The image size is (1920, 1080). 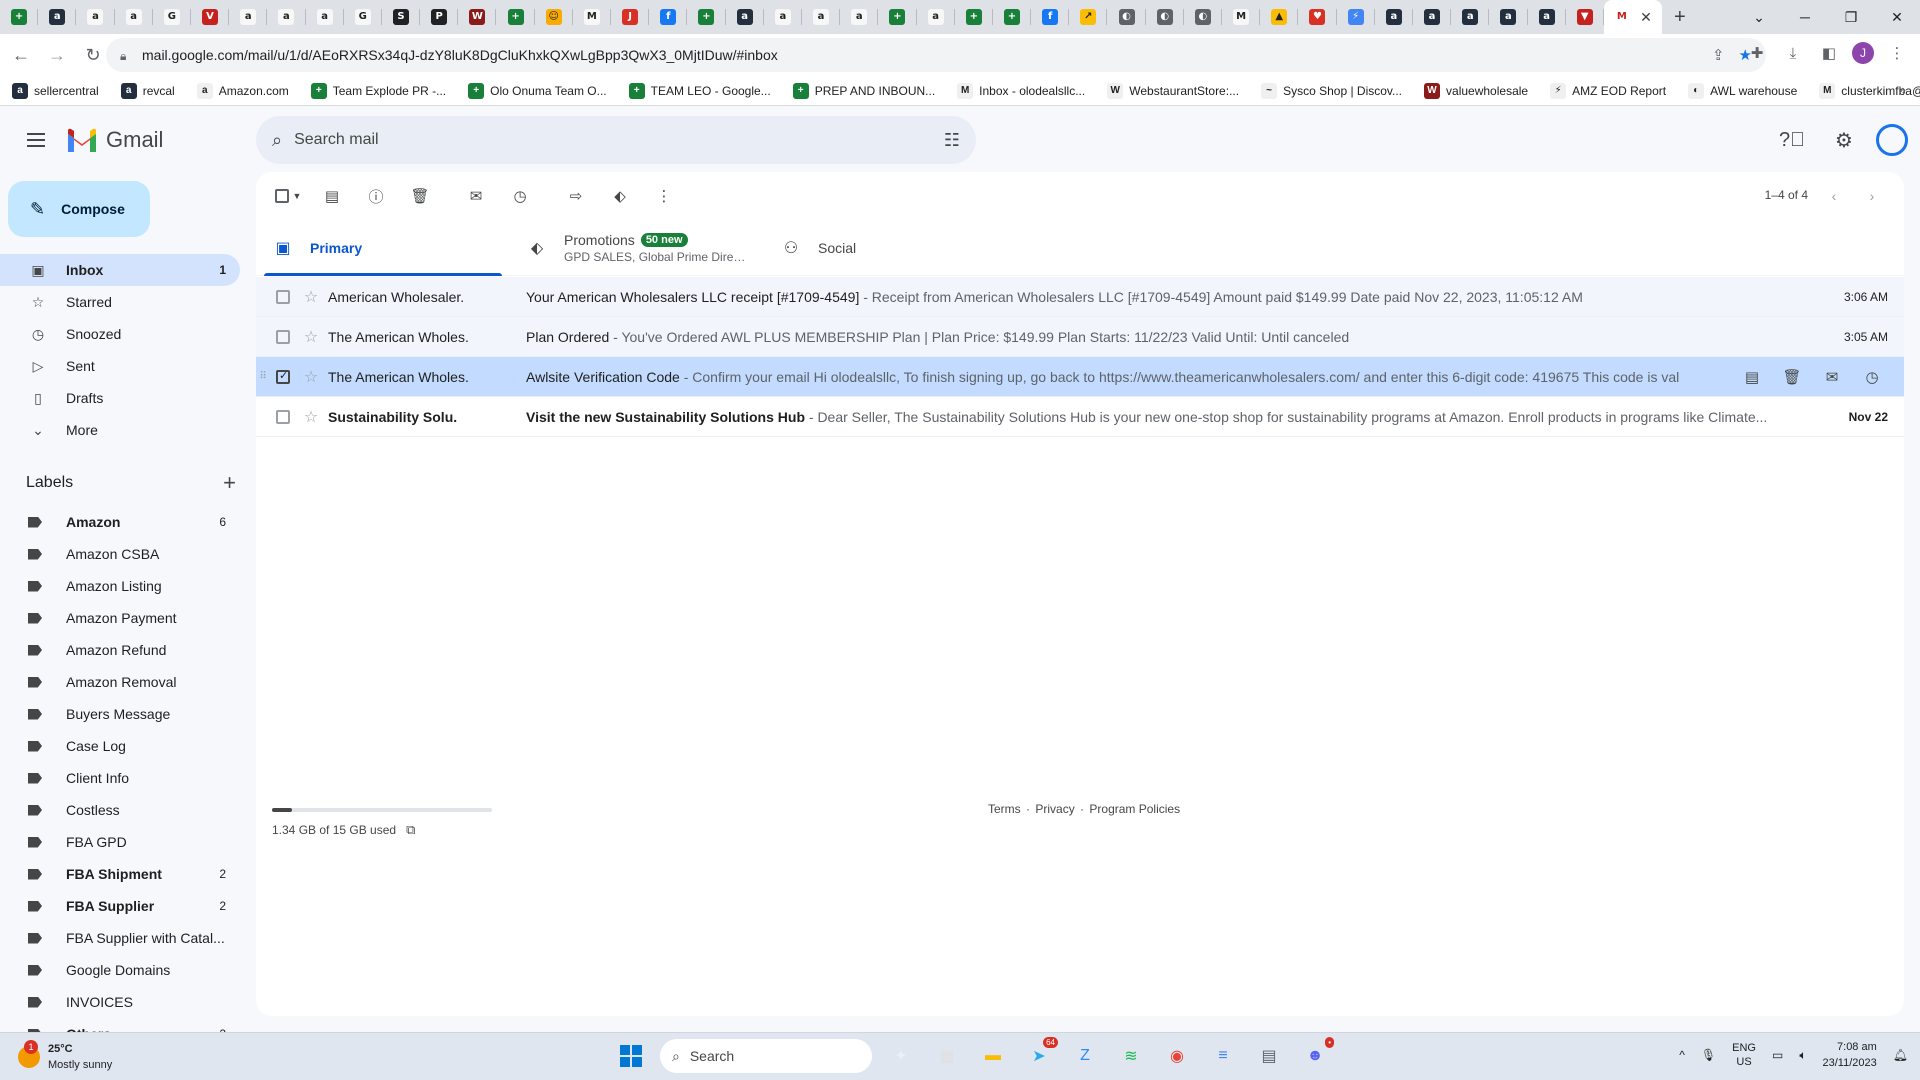 What do you see at coordinates (1317, 17) in the screenshot?
I see `browser-tab: ♥` at bounding box center [1317, 17].